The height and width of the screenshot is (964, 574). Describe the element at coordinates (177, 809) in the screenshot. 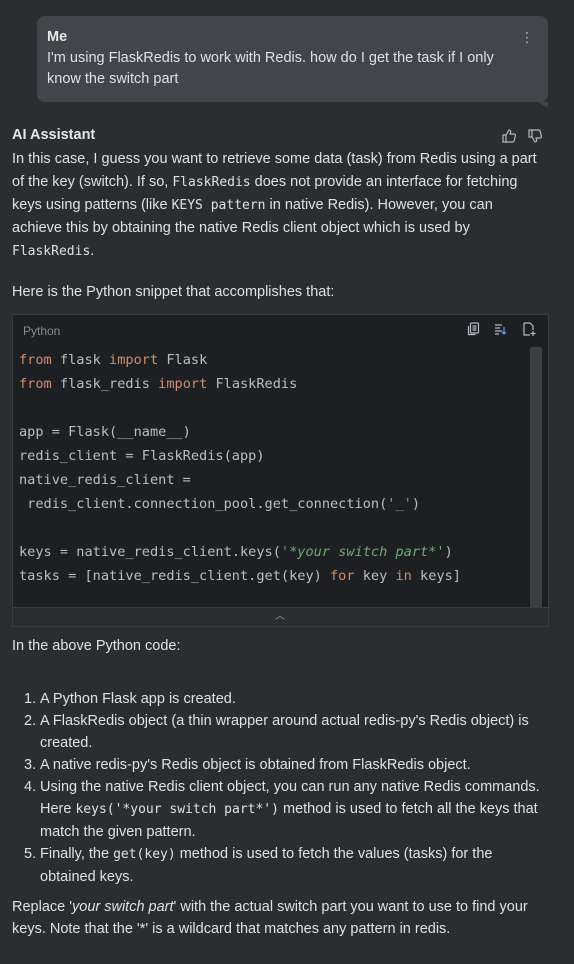

I see `inline-code: keys('*your switch part*')` at that location.